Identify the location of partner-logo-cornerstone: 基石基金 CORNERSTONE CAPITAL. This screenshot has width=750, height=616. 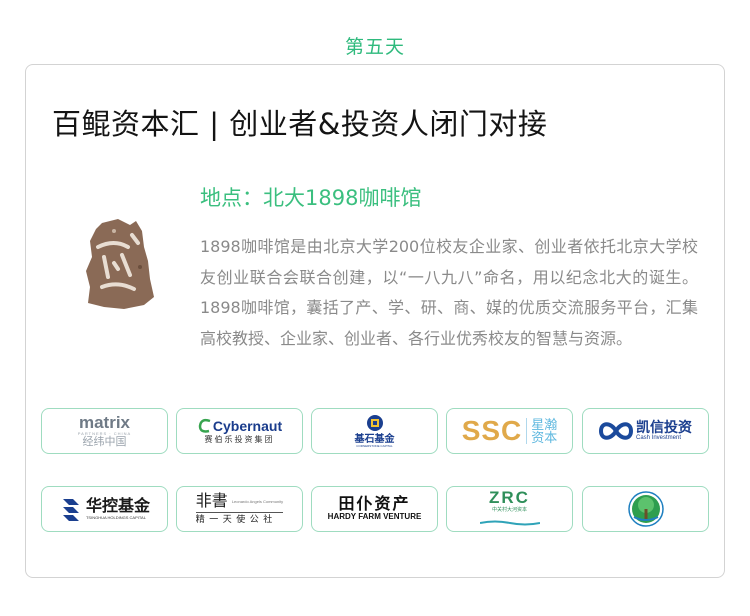
(374, 431).